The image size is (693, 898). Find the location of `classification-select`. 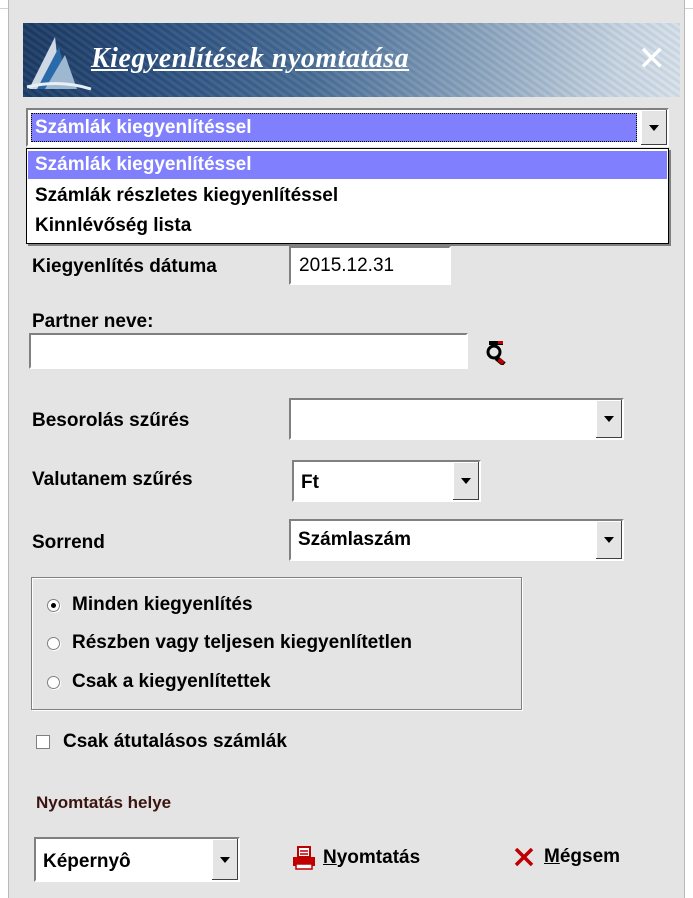

classification-select is located at coordinates (456, 419).